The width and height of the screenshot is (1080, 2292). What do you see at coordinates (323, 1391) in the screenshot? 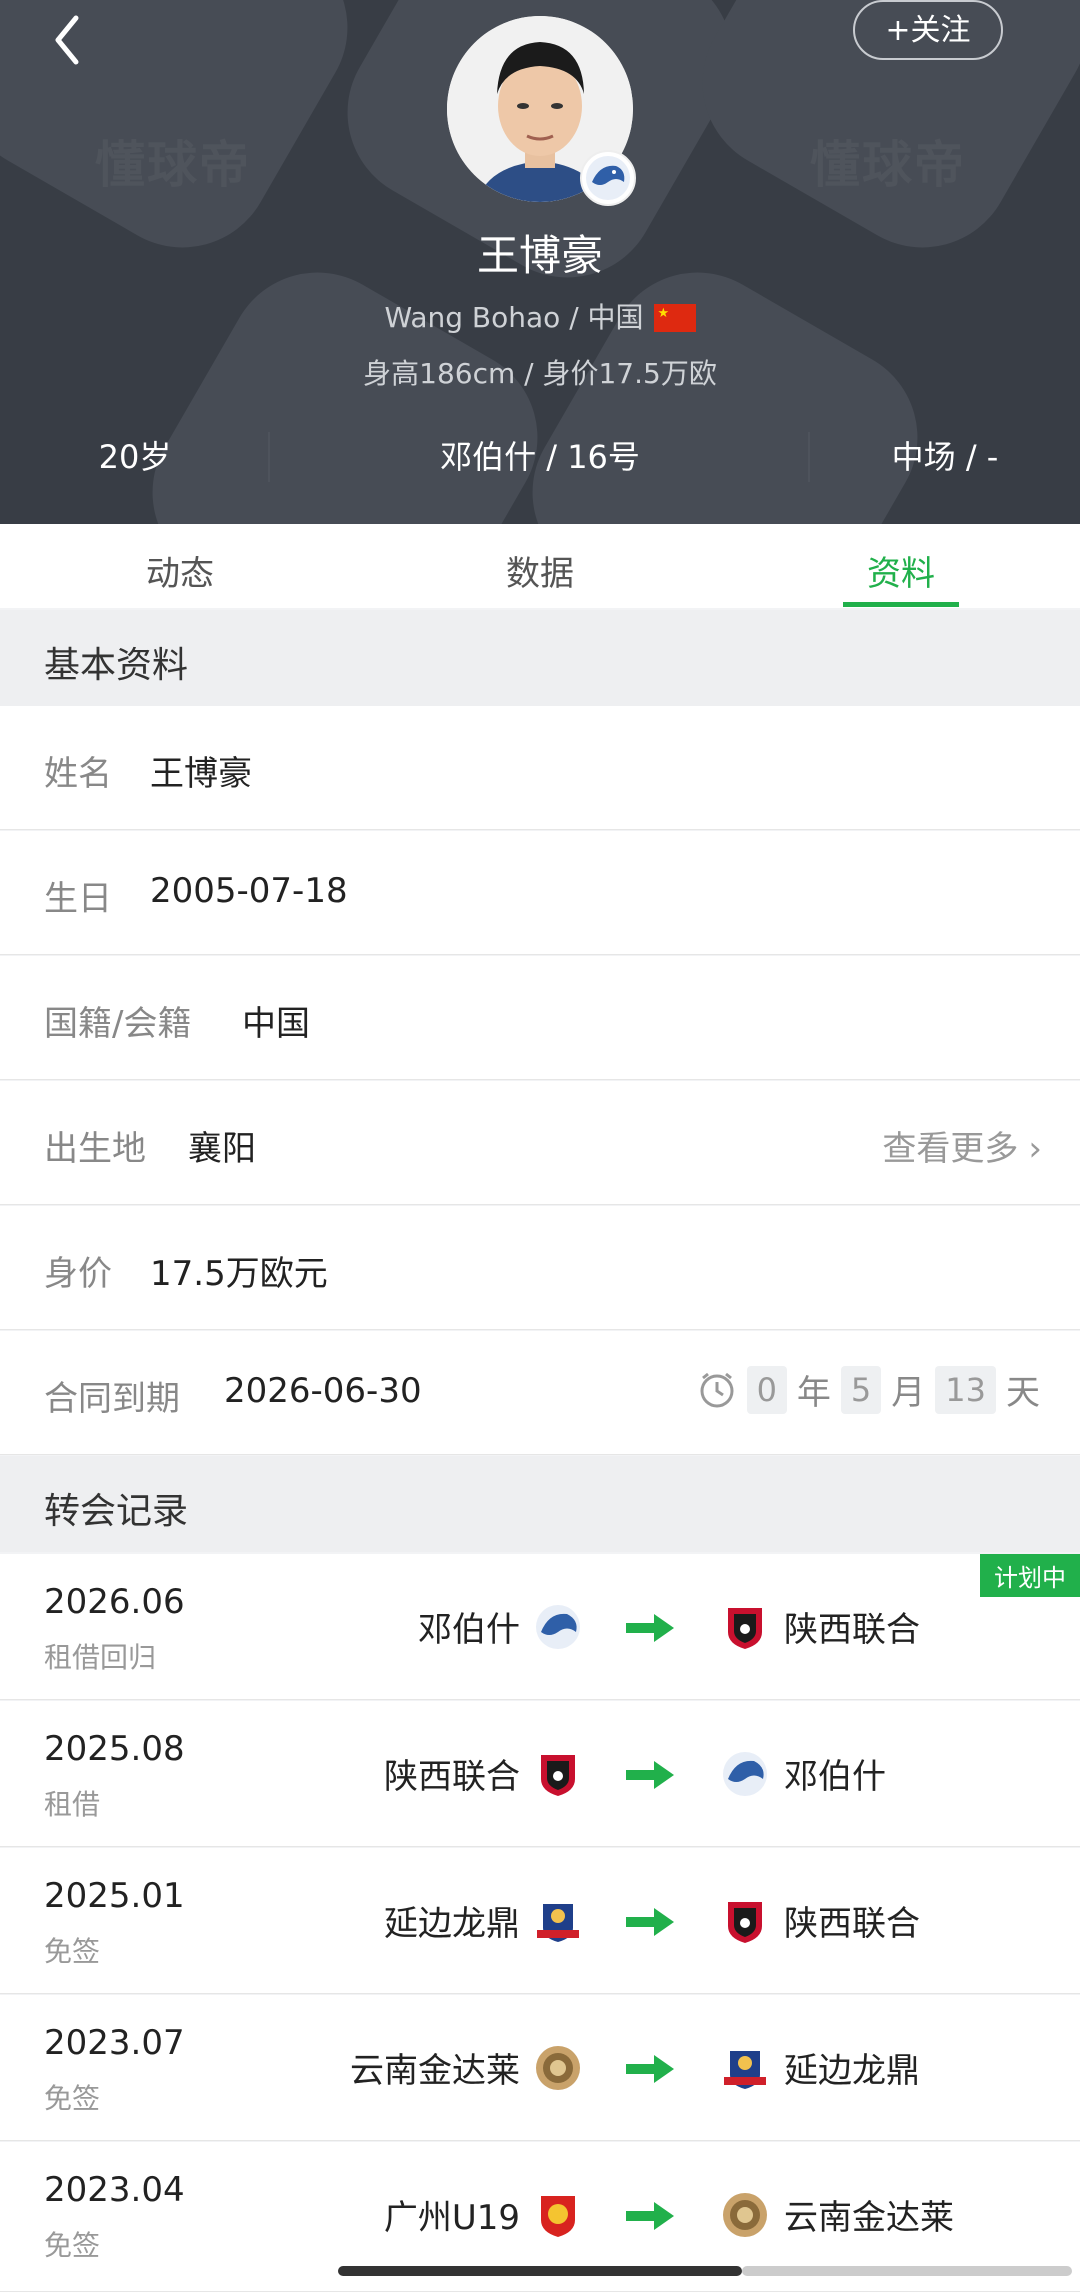
I see `row-value: 2026-06-30` at bounding box center [323, 1391].